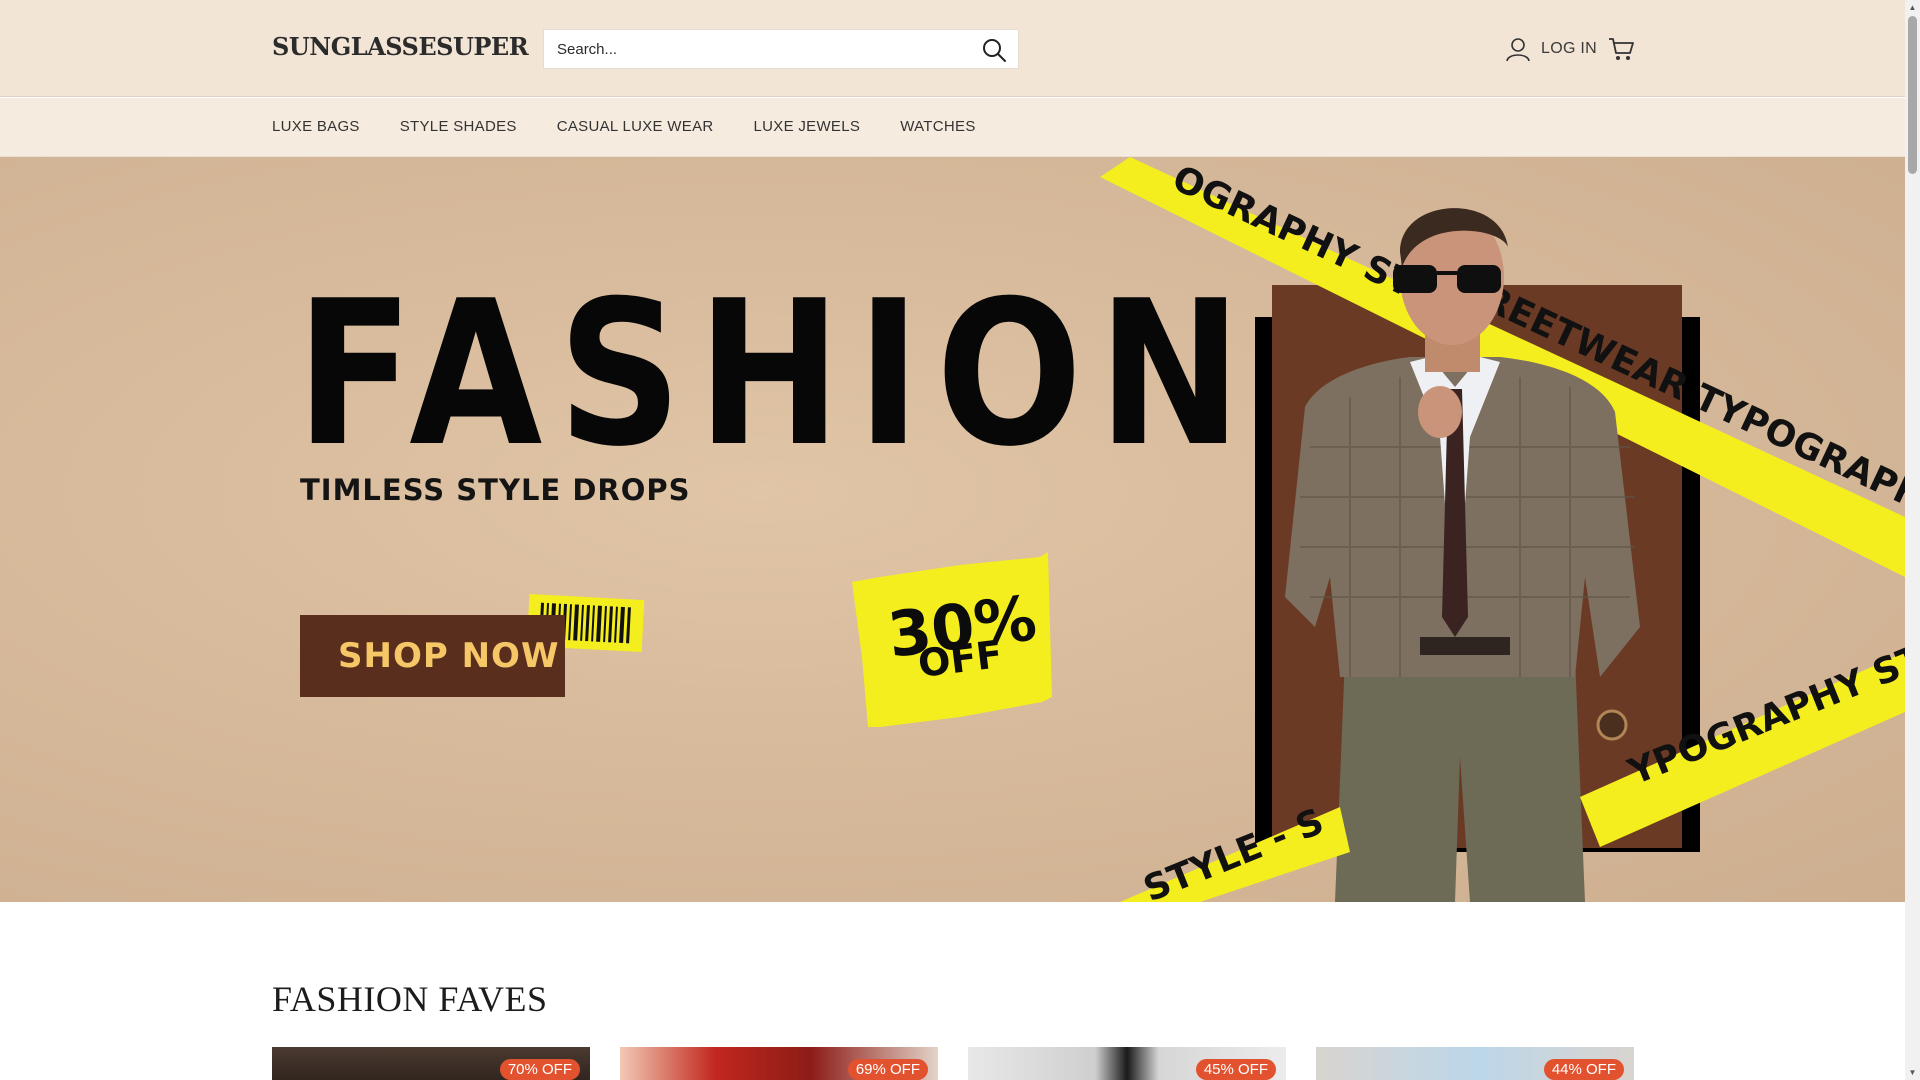 The image size is (1920, 1080). Describe the element at coordinates (1912, 7) in the screenshot. I see `scroll-up-arrow-icon: ▲` at that location.